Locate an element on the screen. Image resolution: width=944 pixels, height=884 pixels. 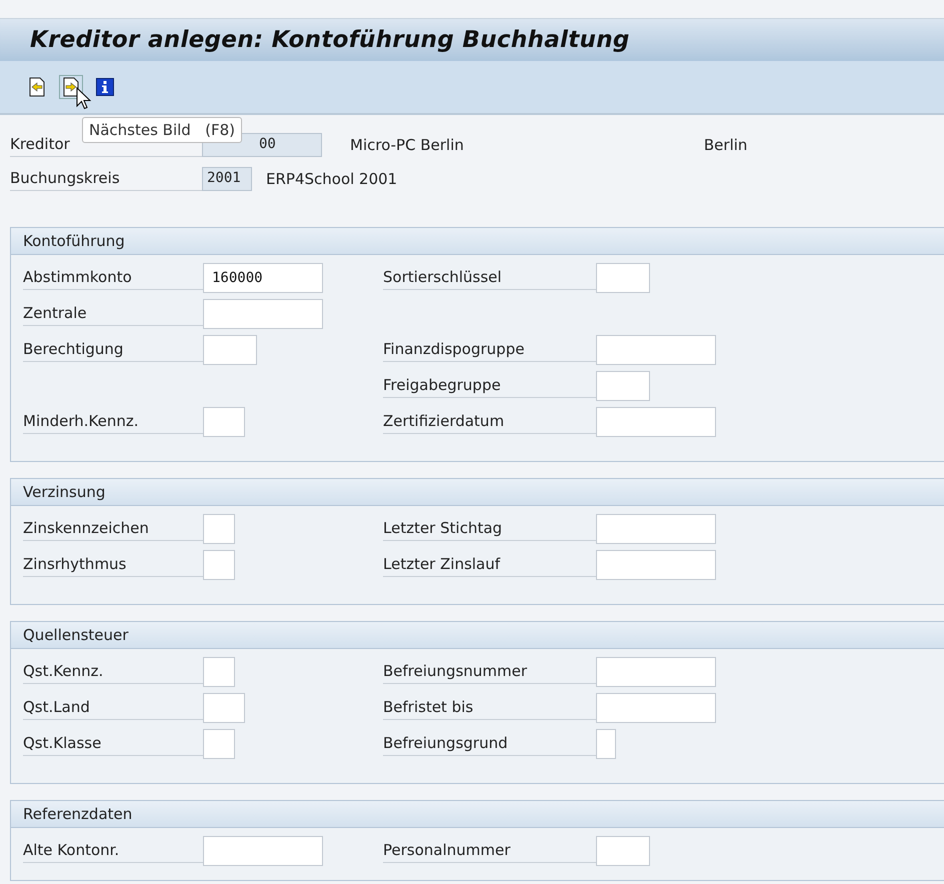
window-title: Kreditor anlegen: Kontoführung Buchhaltung is located at coordinates (330, 40).